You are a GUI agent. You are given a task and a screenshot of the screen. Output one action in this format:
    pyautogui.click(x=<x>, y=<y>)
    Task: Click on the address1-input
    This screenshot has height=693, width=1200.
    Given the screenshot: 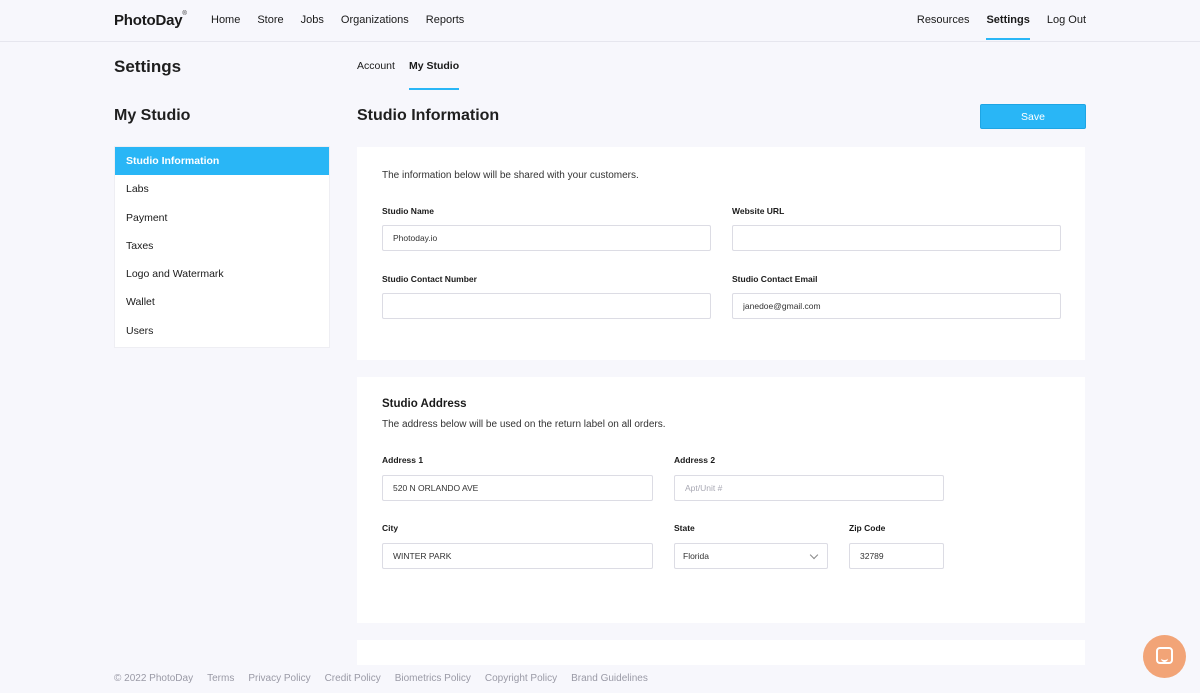 What is the action you would take?
    pyautogui.click(x=517, y=488)
    